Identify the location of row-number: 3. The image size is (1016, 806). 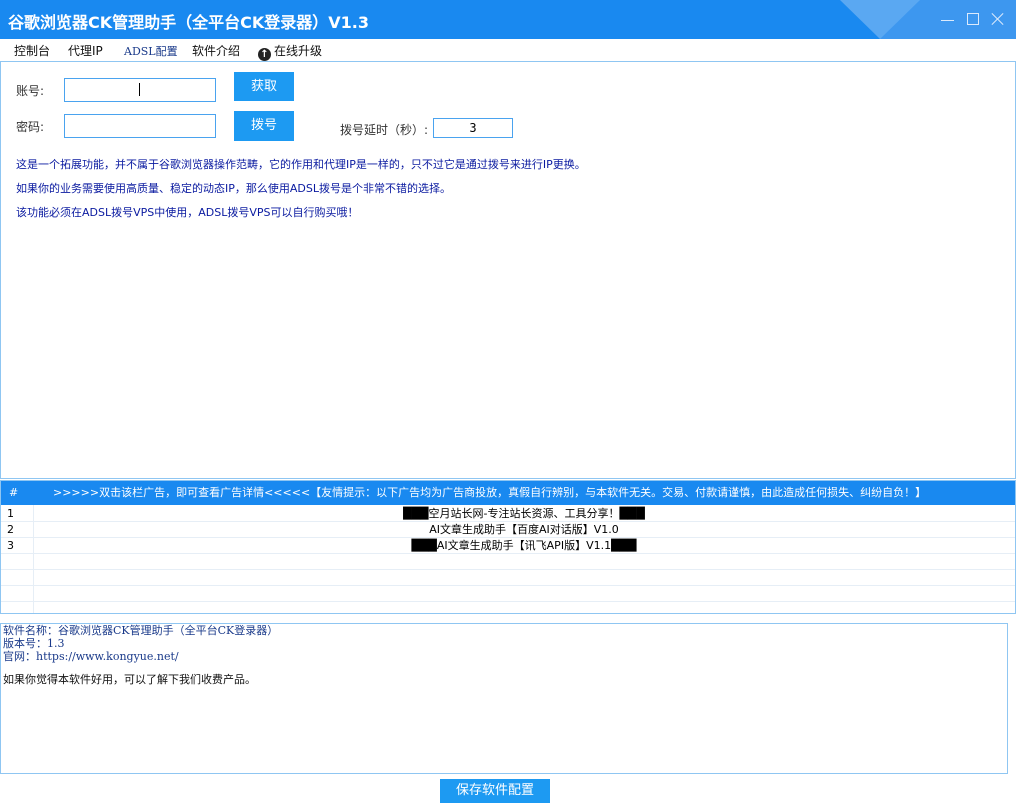
(10, 545).